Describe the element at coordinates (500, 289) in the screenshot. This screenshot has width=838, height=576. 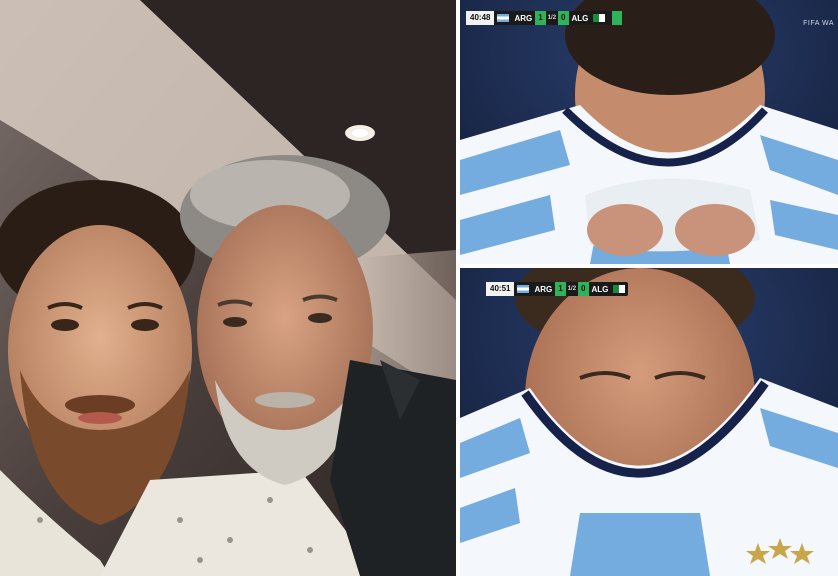
I see `match-clock: 40:51` at that location.